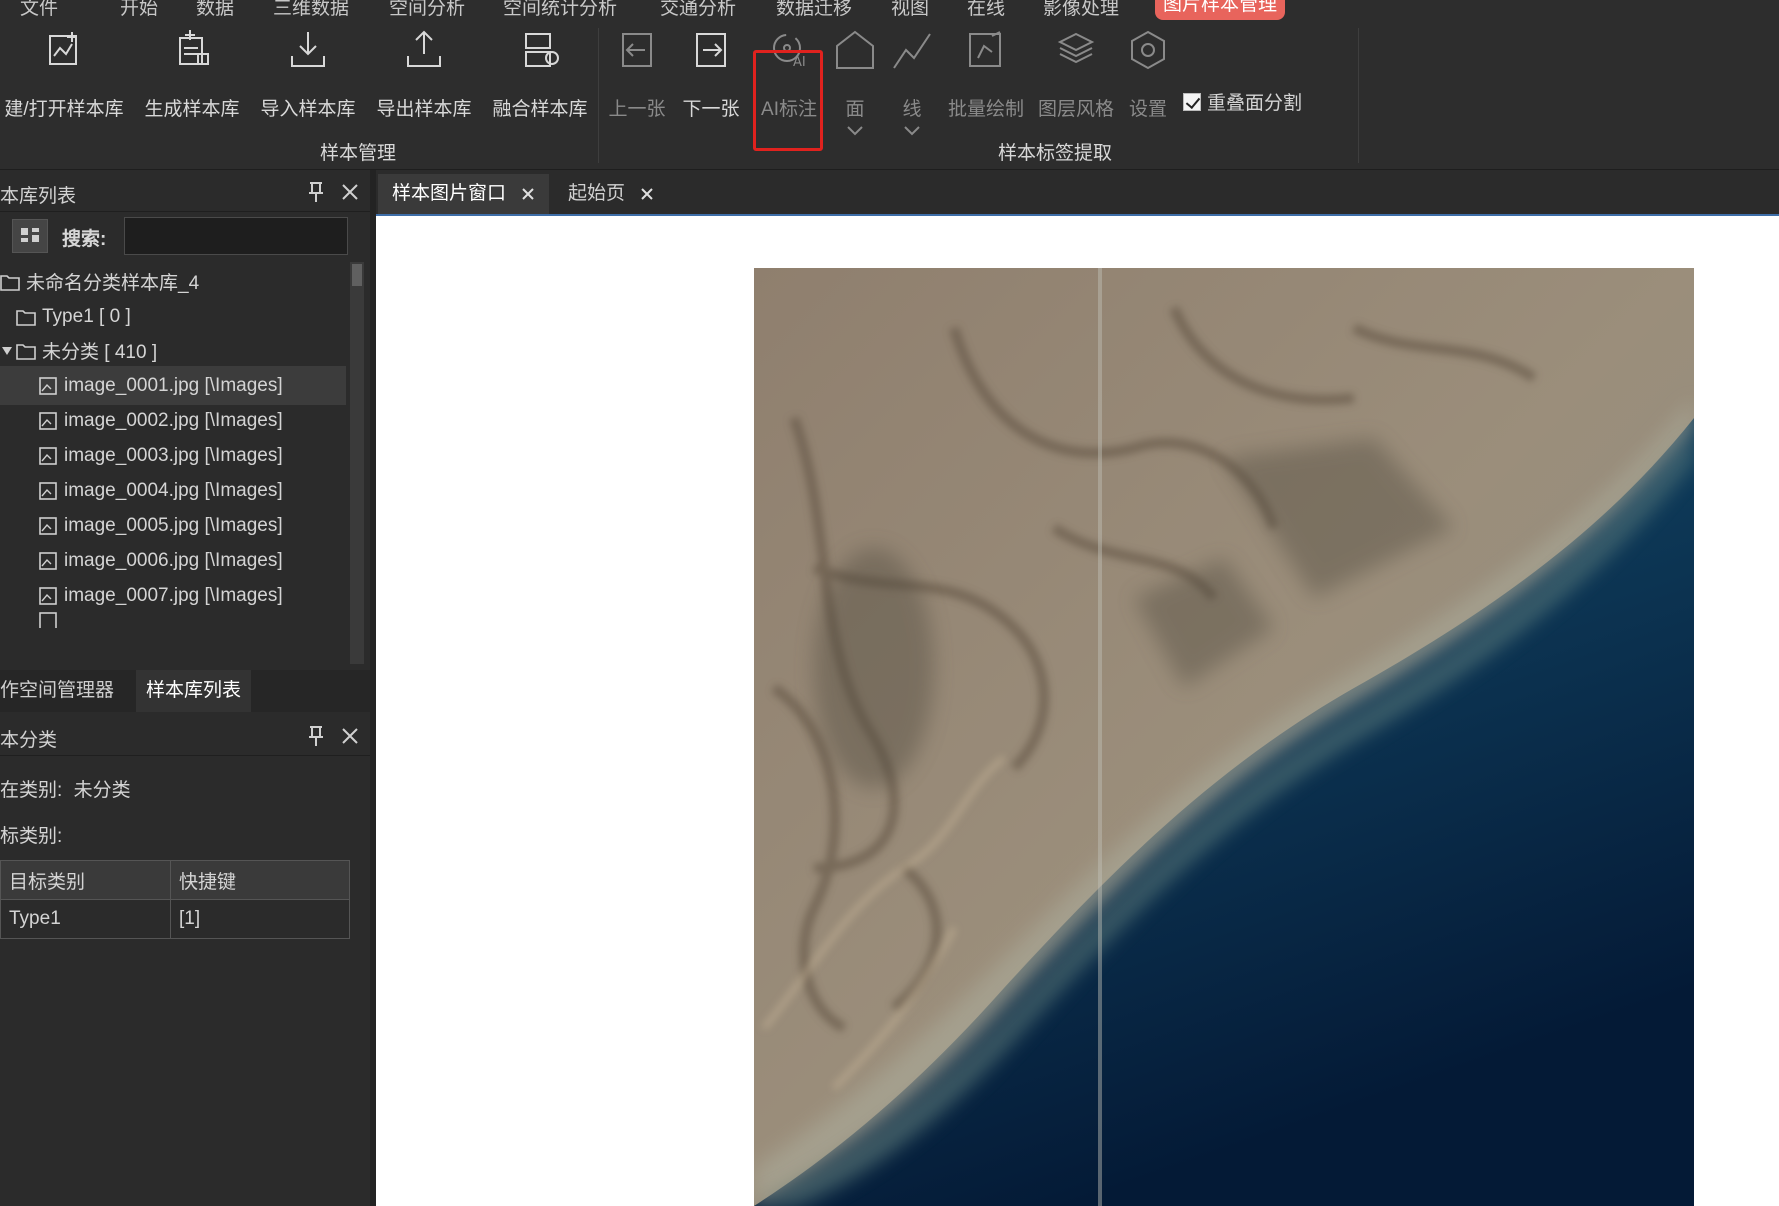  I want to click on tree-file-label: image_0005.jpg [\Images], so click(173, 525).